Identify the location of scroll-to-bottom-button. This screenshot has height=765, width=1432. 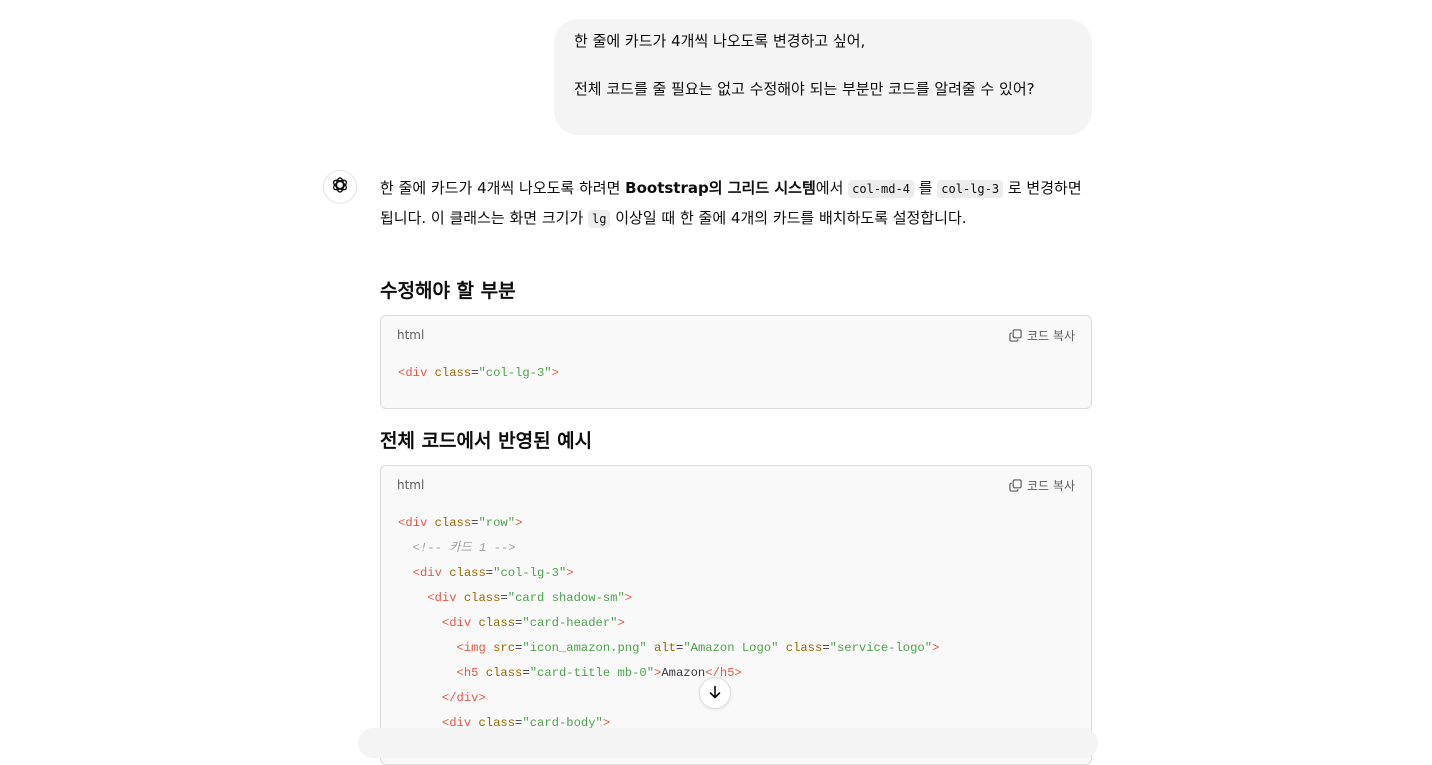
(715, 693).